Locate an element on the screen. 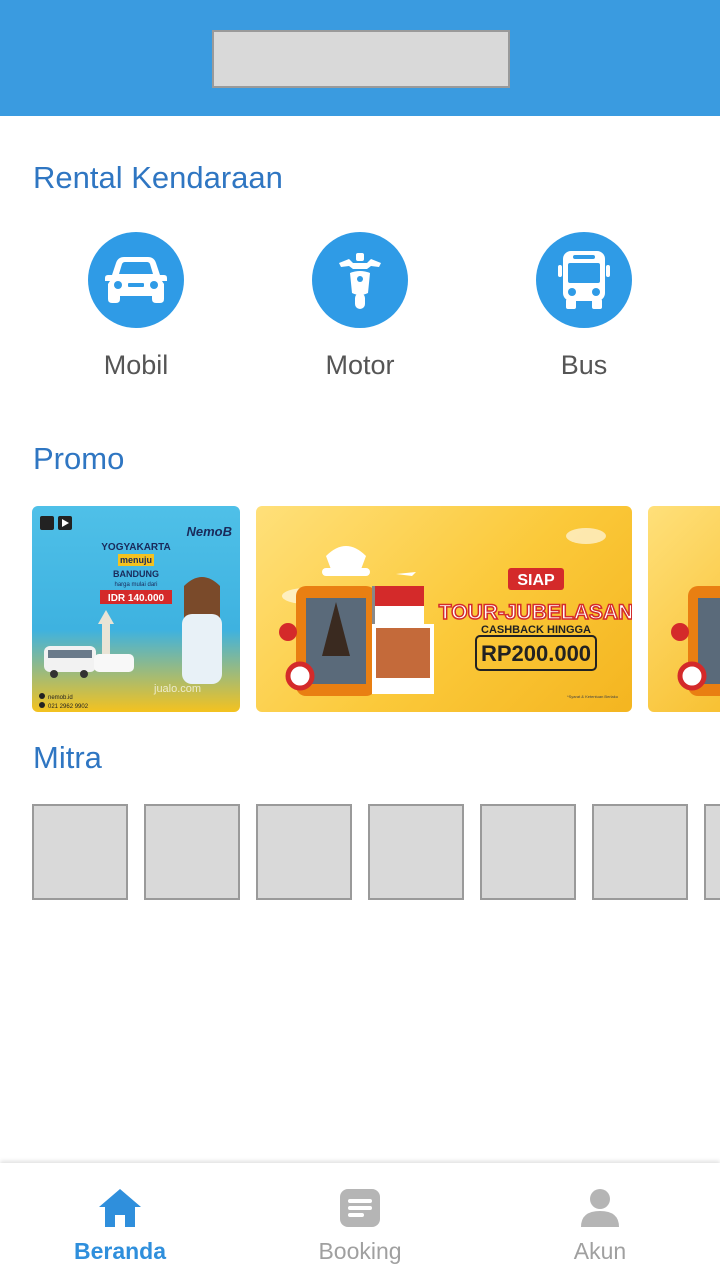 This screenshot has width=720, height=1280. promo-headline-1: YOGYAKARTA is located at coordinates (135, 547).